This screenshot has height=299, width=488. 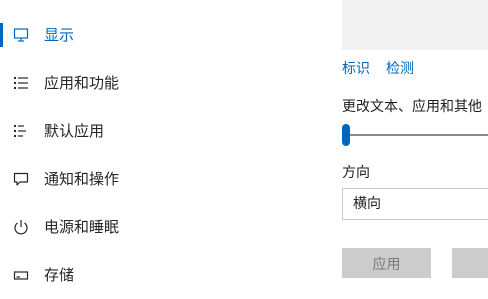 I want to click on nav-item-label: 显示, so click(x=59, y=35).